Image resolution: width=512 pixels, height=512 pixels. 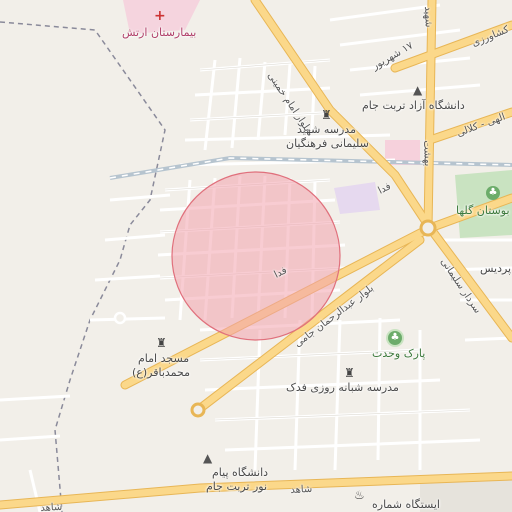 I want to click on ghadak-school-label: مدرسه شبانه روزی فدک, so click(x=342, y=387).